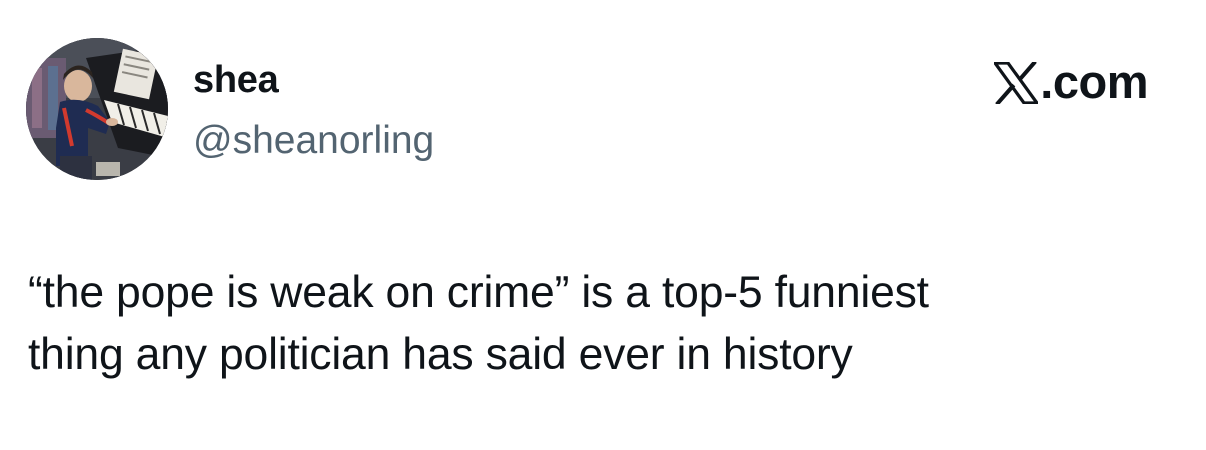 The width and height of the screenshot is (1206, 450). What do you see at coordinates (313, 141) in the screenshot?
I see `author-handle: @sheanorling` at bounding box center [313, 141].